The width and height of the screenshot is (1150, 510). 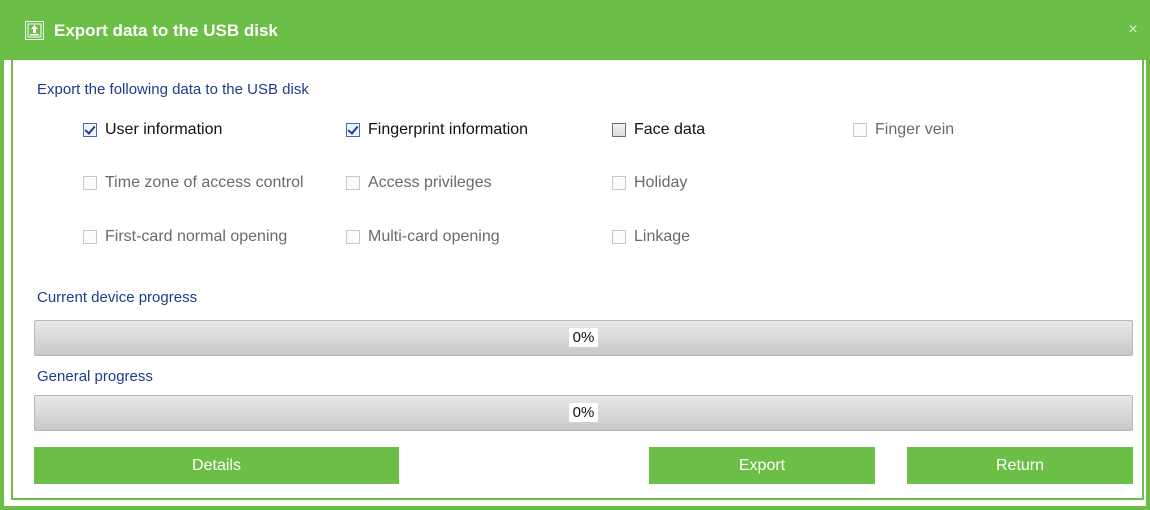 I want to click on checkbox-time-zone-box, so click(x=90, y=183).